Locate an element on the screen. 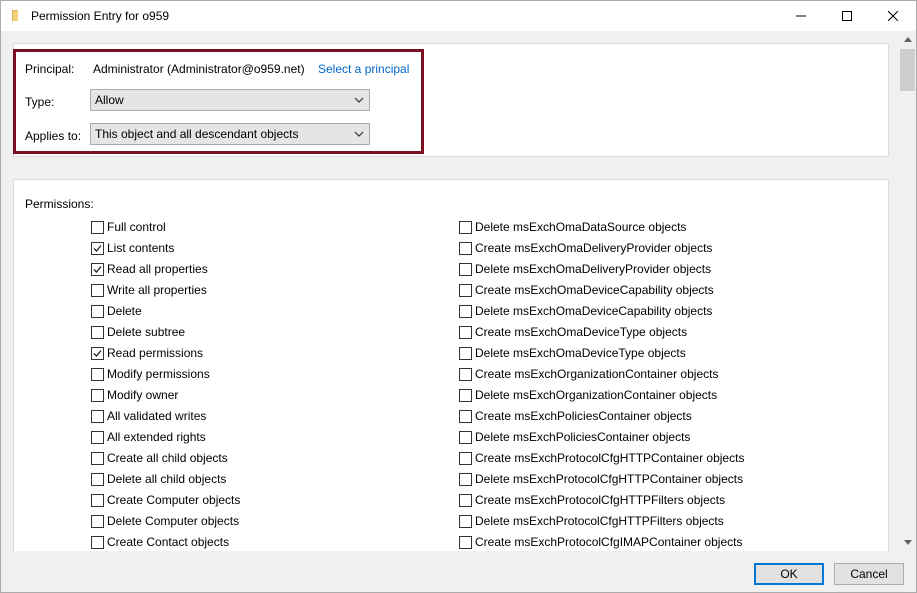 The height and width of the screenshot is (593, 917). permission-item: Read all properties is located at coordinates (149, 269).